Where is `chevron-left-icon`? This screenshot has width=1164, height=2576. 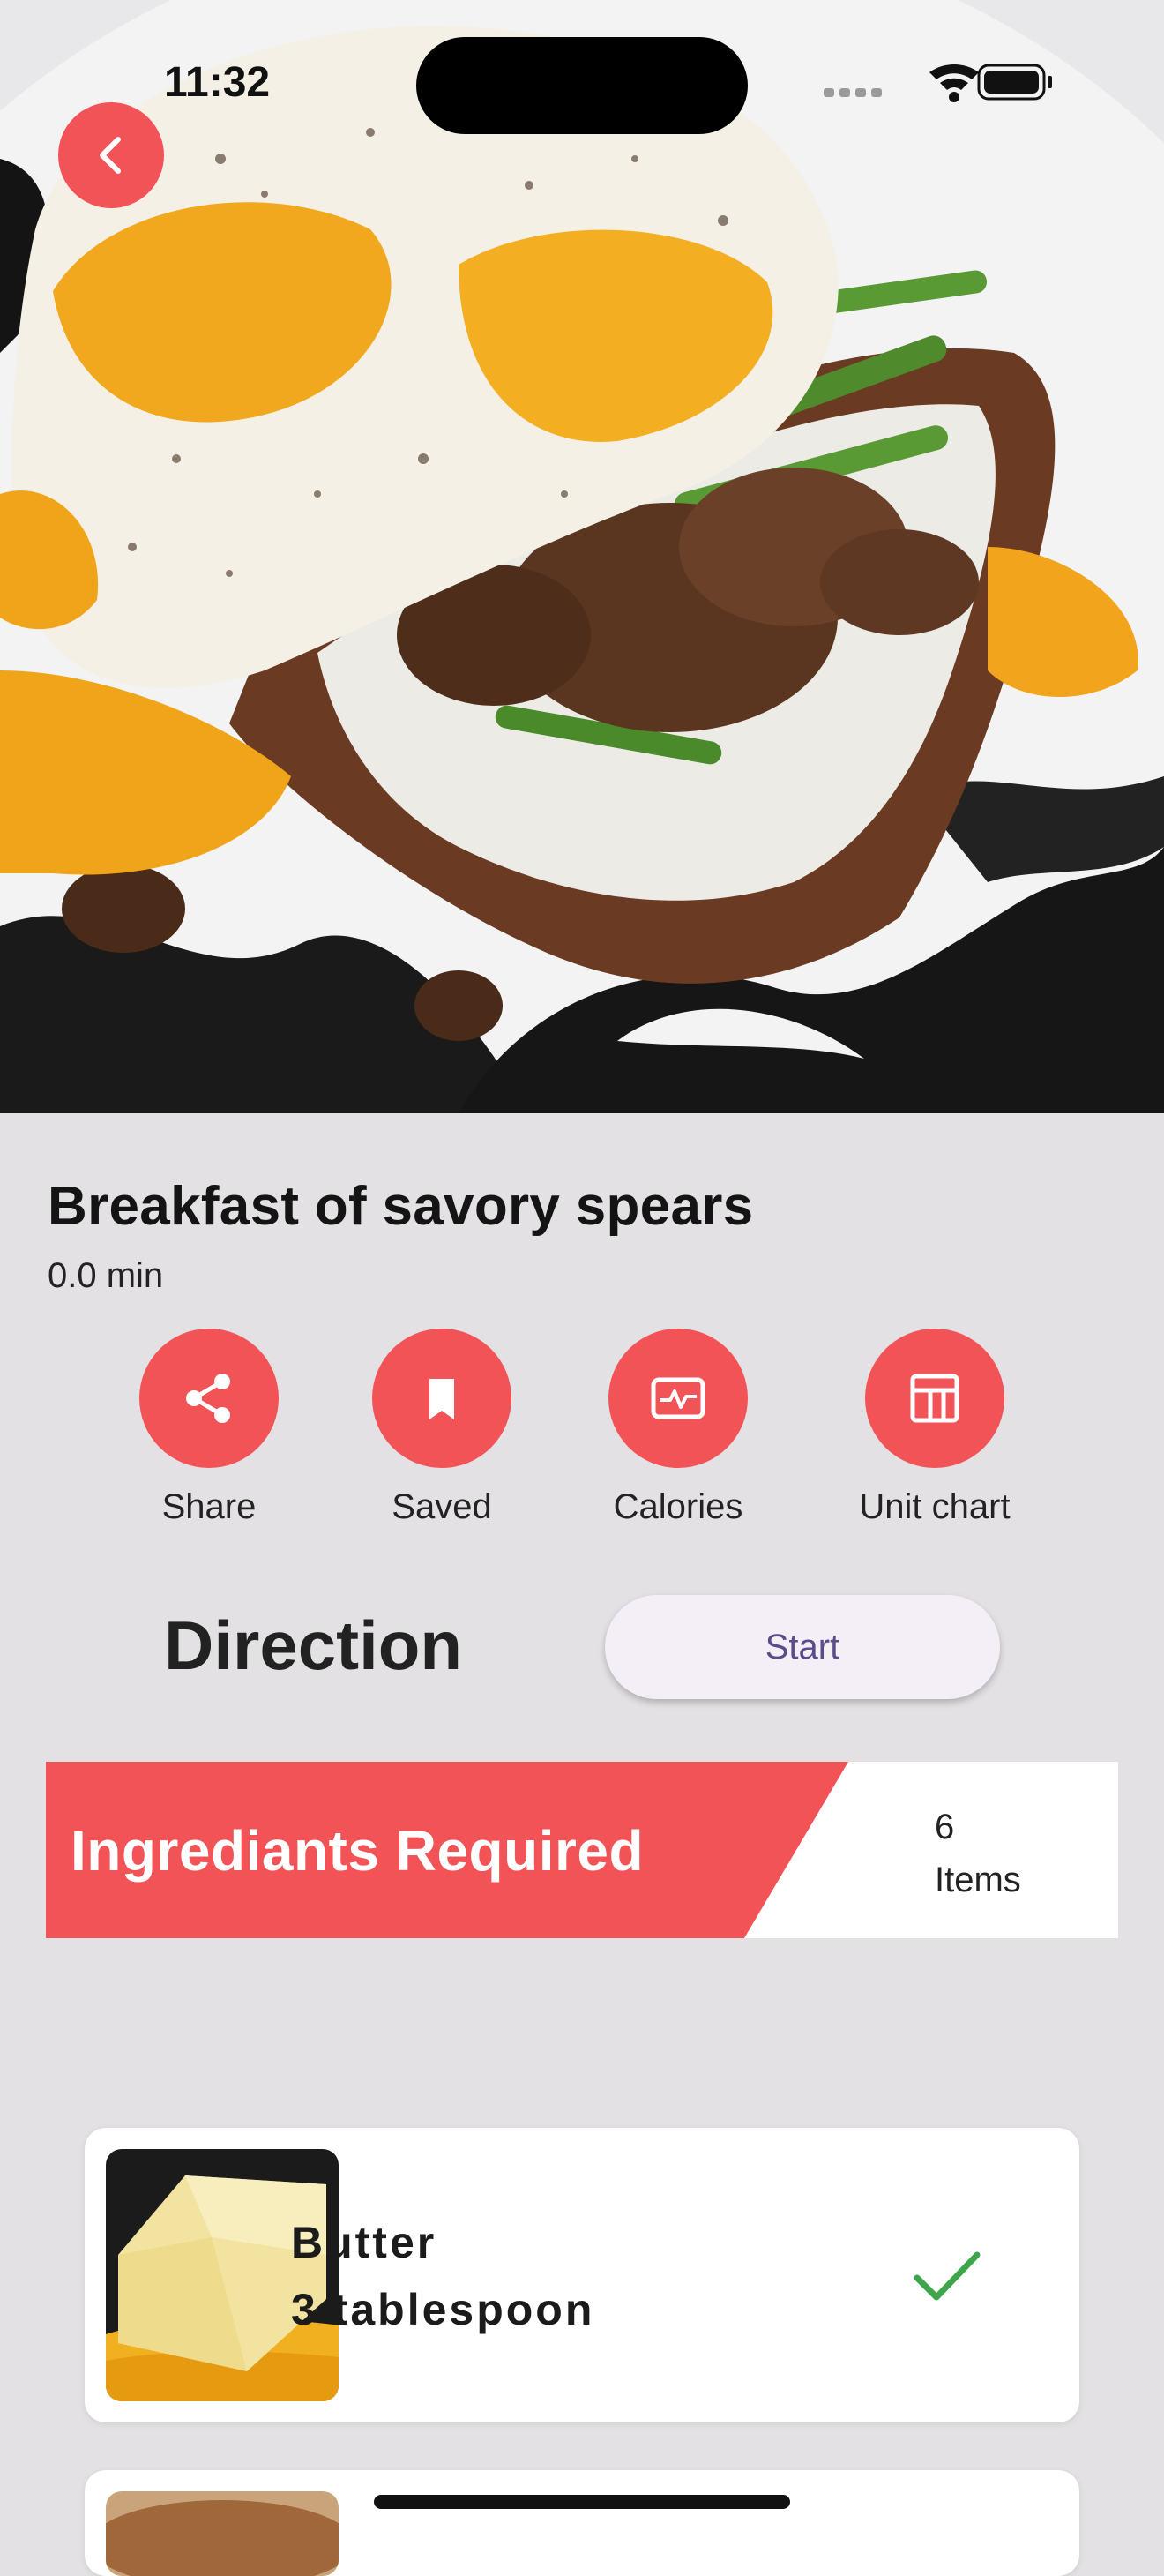 chevron-left-icon is located at coordinates (110, 156).